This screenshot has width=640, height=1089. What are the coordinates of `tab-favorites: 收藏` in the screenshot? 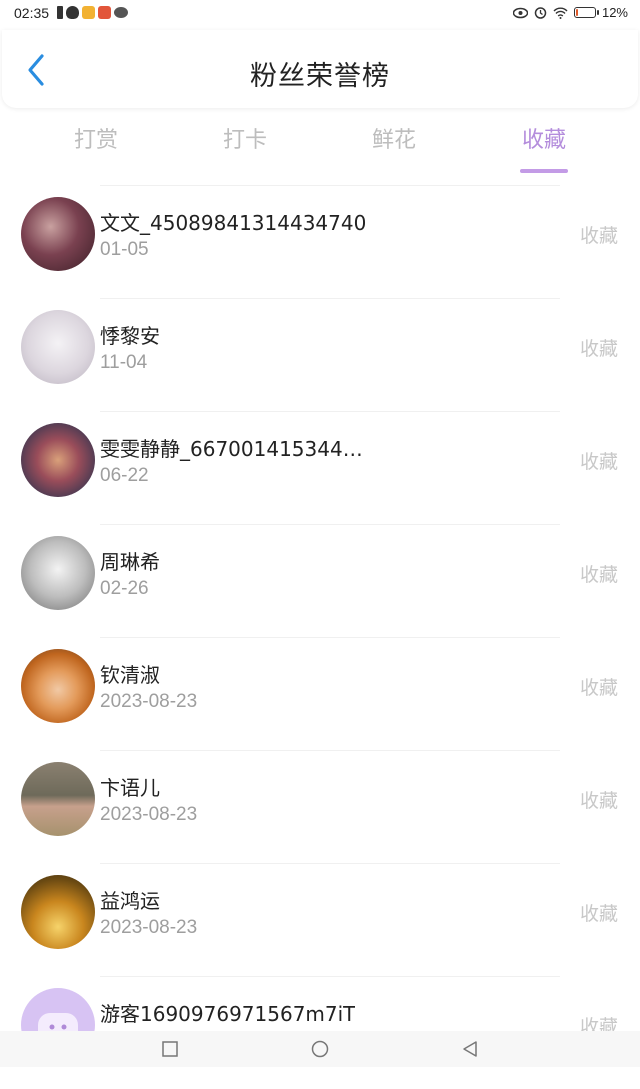 It's located at (544, 147).